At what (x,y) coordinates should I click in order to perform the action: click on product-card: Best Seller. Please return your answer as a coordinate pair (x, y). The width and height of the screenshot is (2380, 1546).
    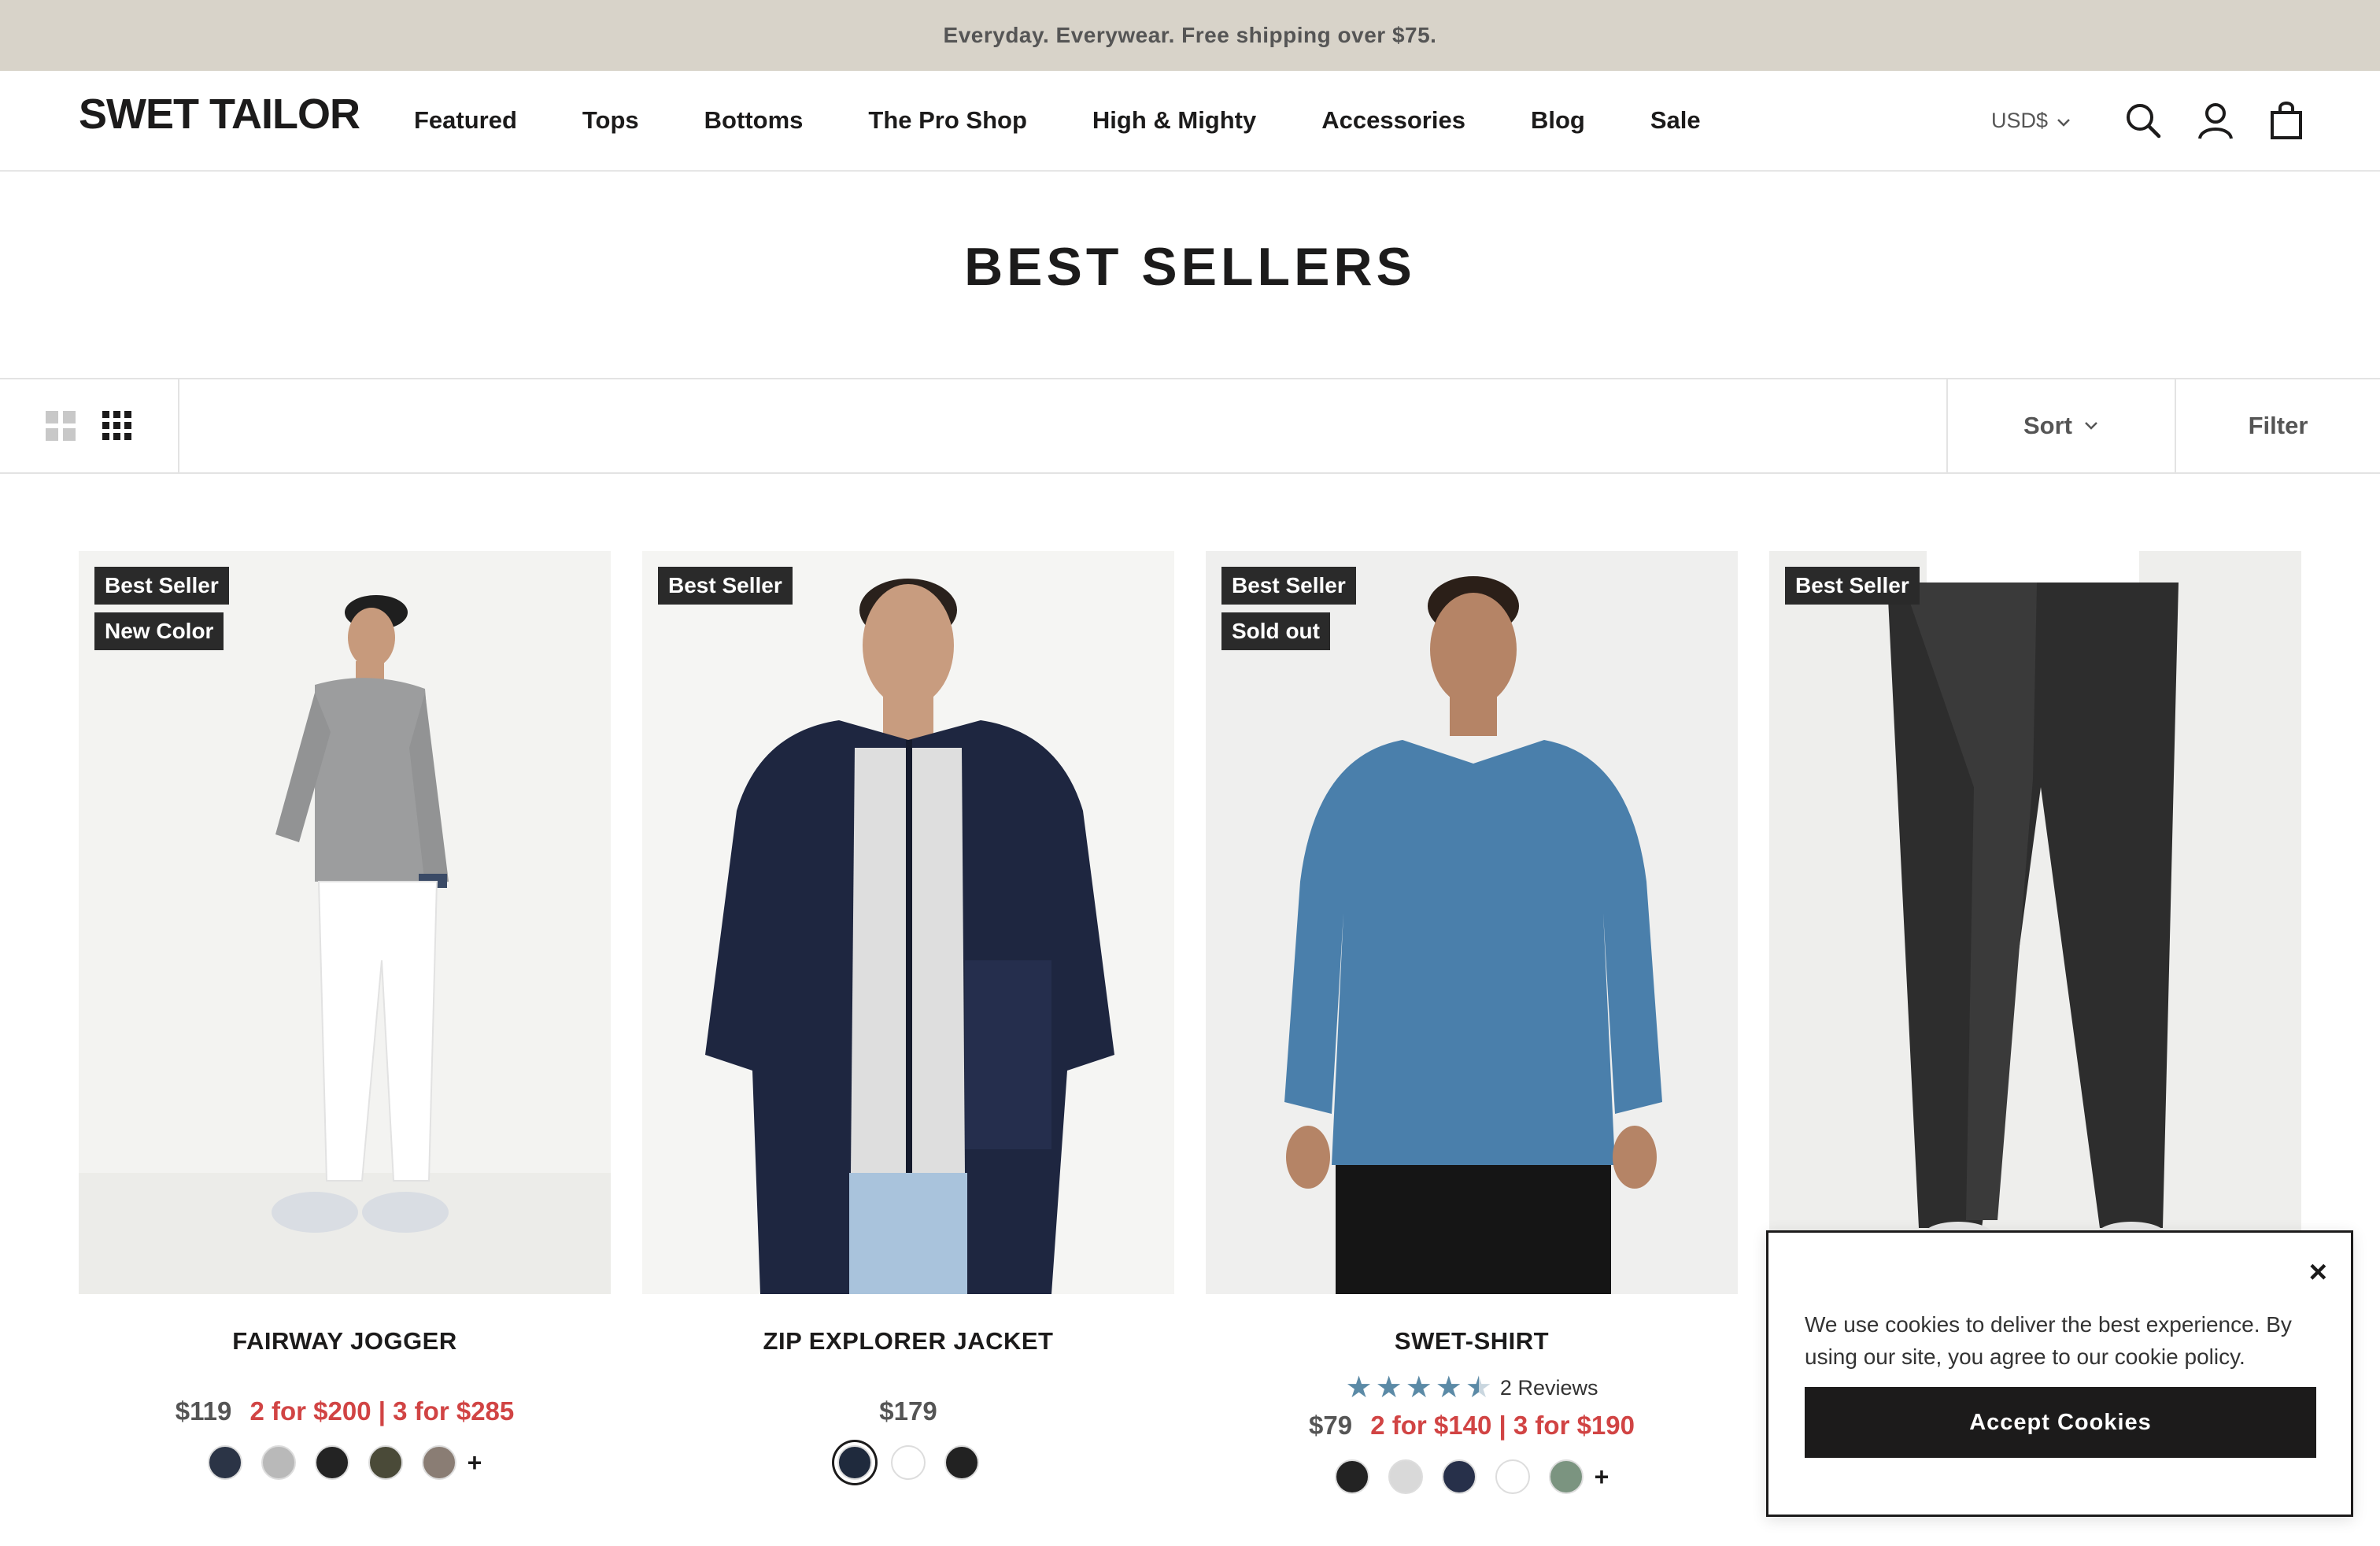
    Looking at the image, I should click on (2035, 922).